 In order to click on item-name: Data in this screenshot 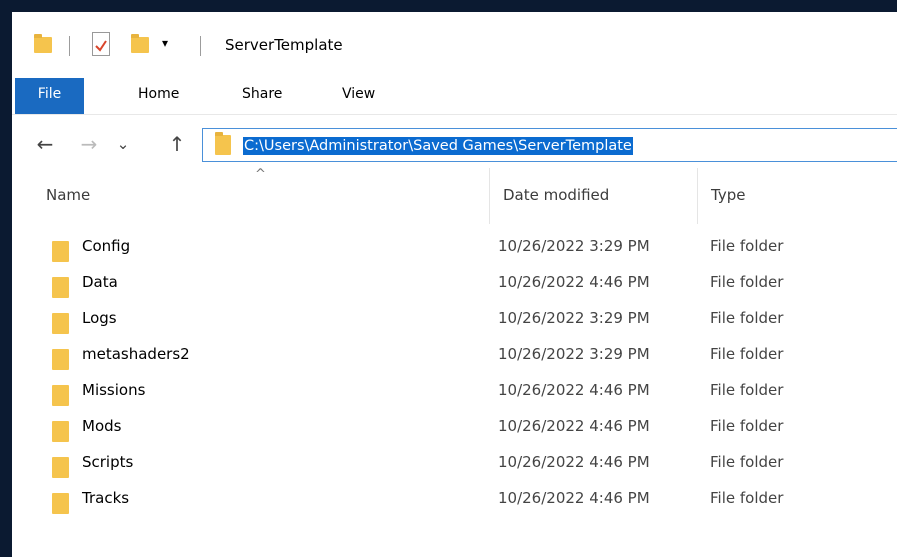, I will do `click(100, 282)`.